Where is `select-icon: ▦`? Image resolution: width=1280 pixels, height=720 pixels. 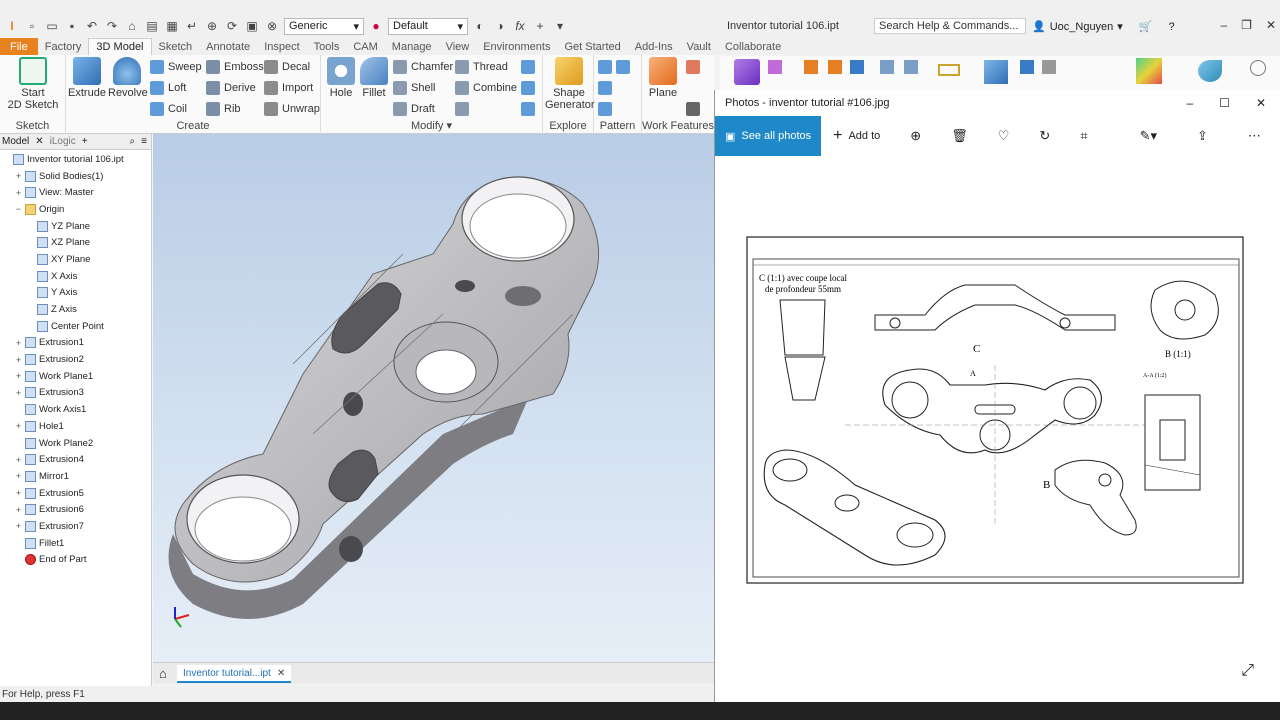
select-icon: ▦ is located at coordinates (172, 26).